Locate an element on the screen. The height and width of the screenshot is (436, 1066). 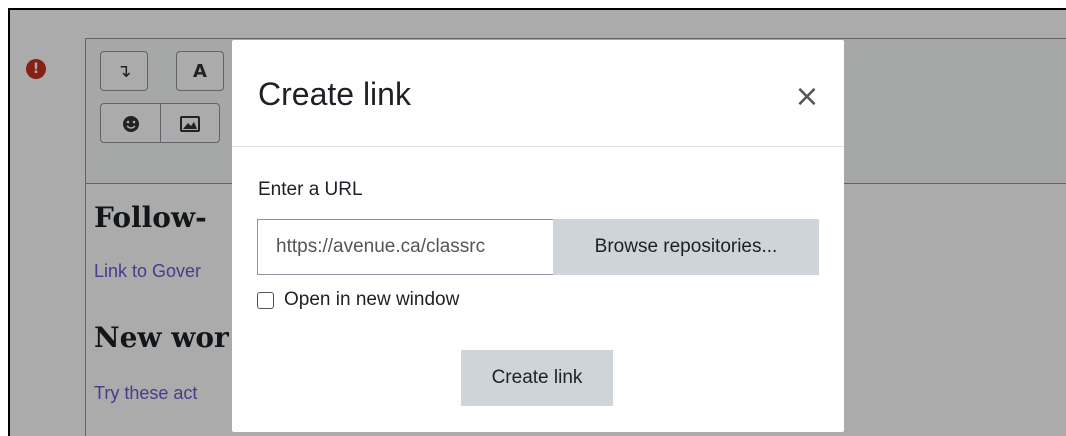
open-new-window-label: Open in new window is located at coordinates (372, 299).